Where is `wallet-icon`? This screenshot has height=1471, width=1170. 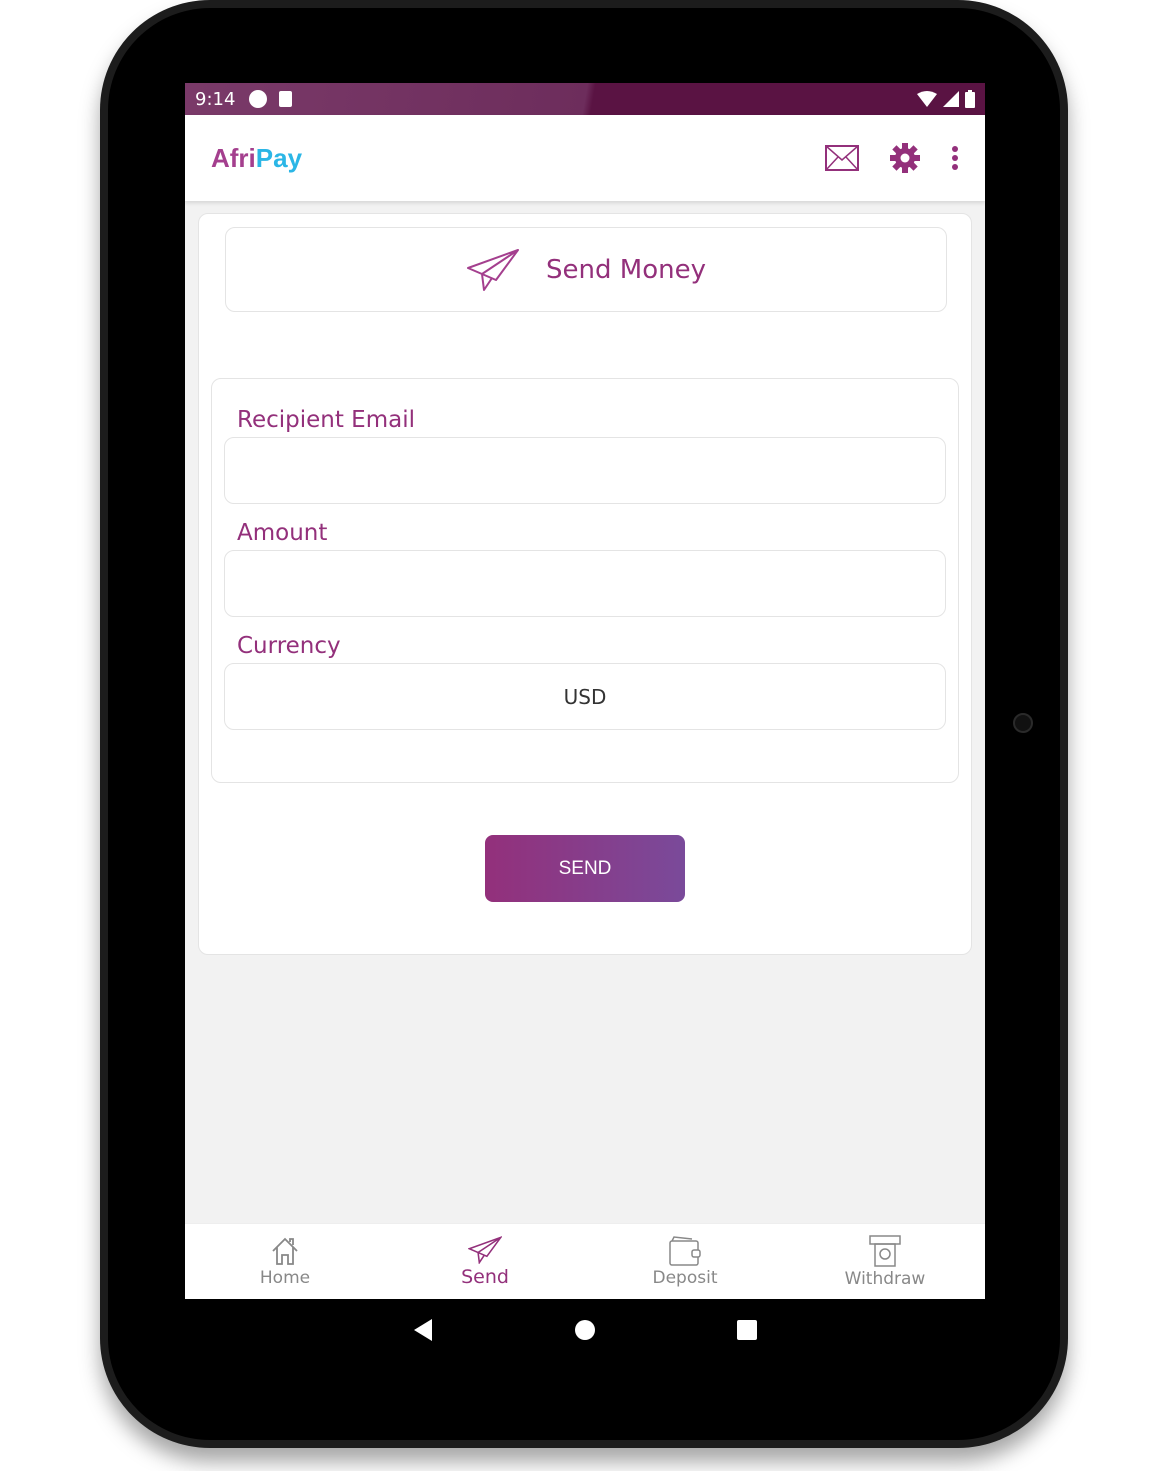 wallet-icon is located at coordinates (685, 1250).